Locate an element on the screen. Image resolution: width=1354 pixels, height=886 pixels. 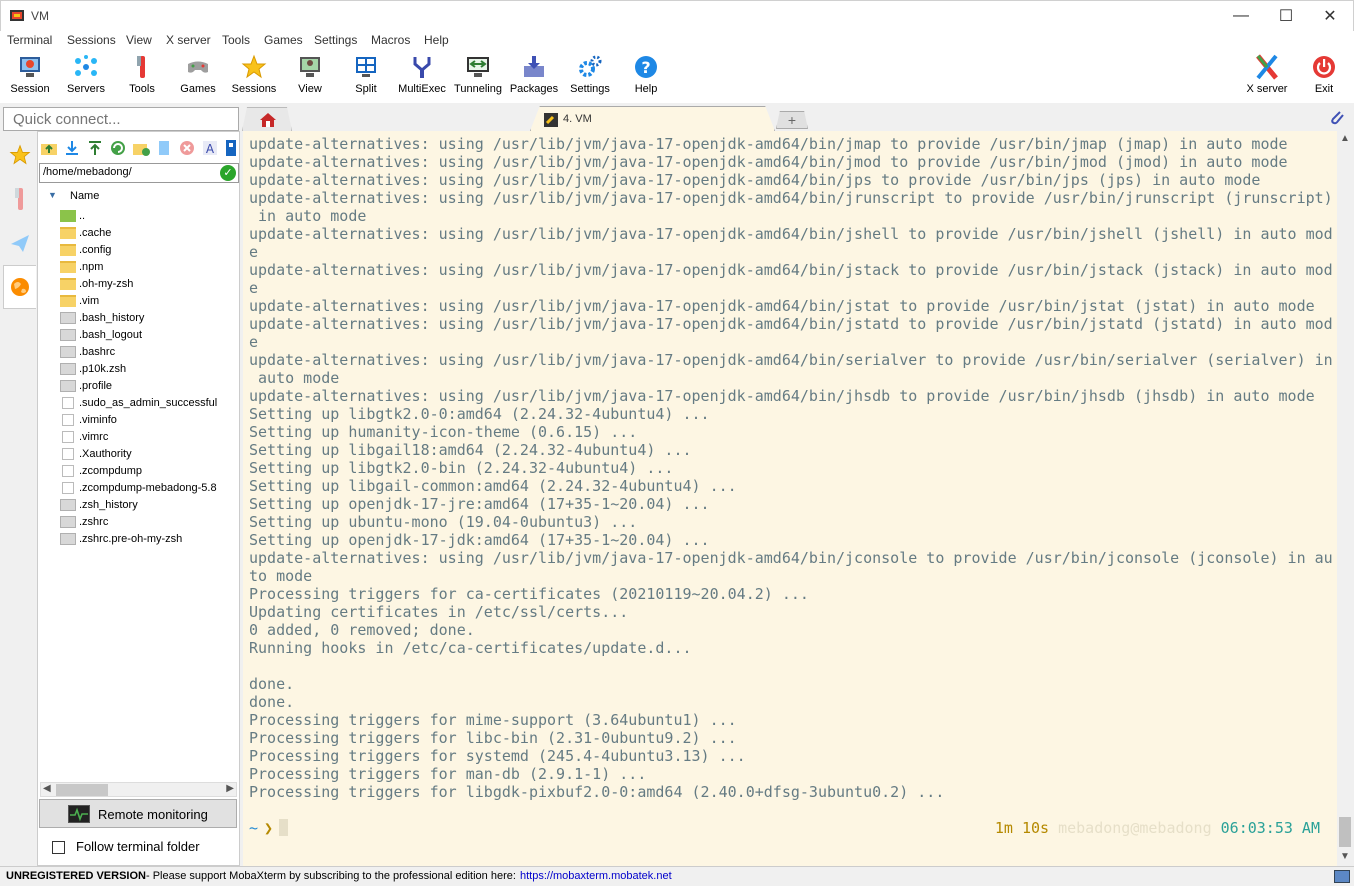
packages-button: Packages is located at coordinates (534, 77).